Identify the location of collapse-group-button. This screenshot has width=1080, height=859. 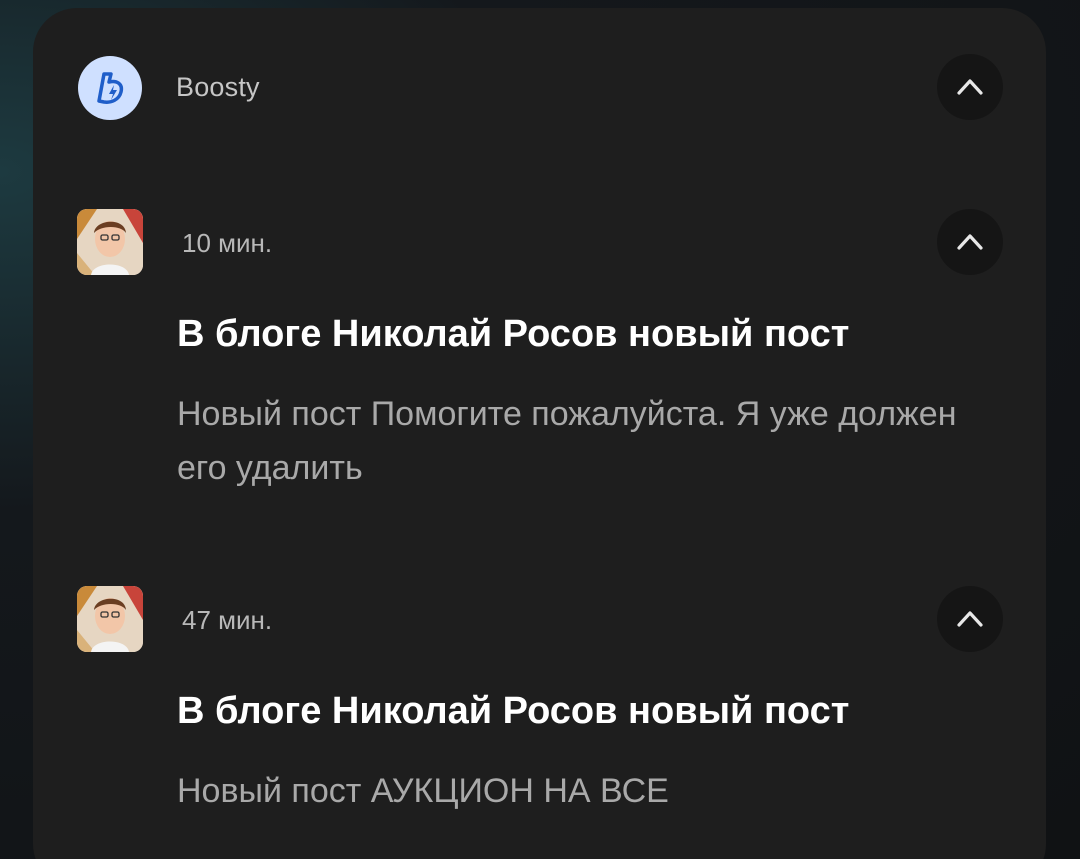
(970, 87).